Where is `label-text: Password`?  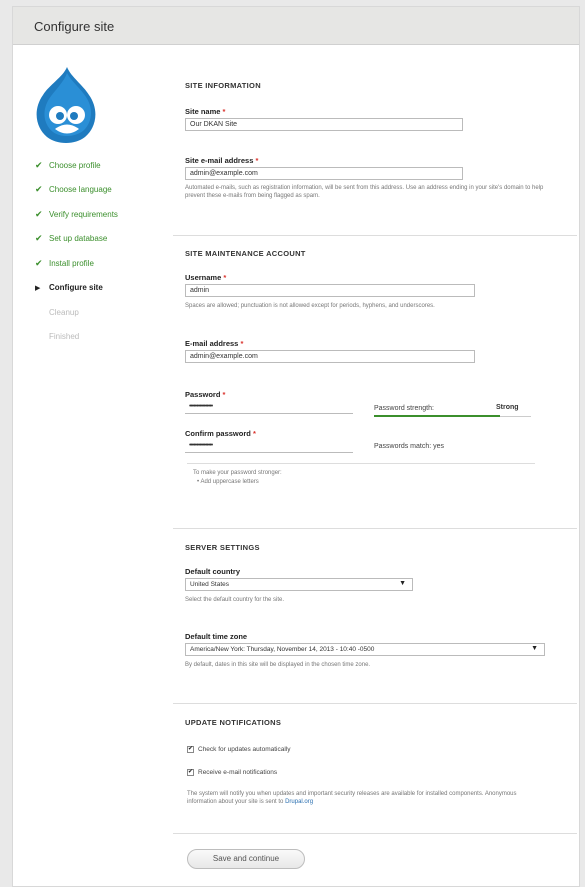 label-text: Password is located at coordinates (203, 394).